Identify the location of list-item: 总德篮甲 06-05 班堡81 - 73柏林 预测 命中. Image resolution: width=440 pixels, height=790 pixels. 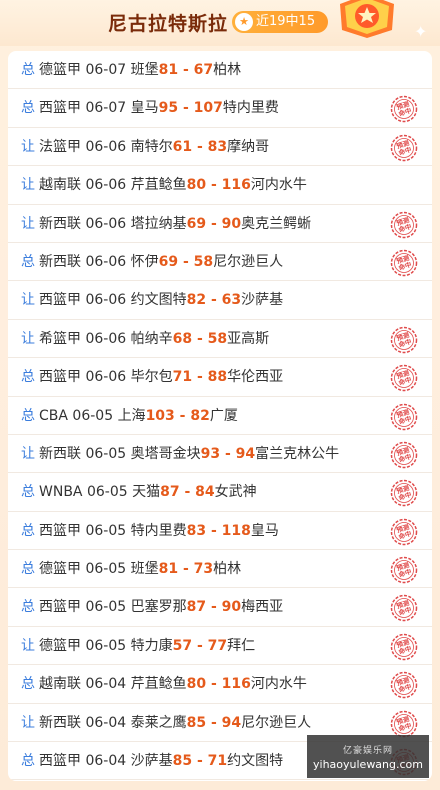
(220, 569).